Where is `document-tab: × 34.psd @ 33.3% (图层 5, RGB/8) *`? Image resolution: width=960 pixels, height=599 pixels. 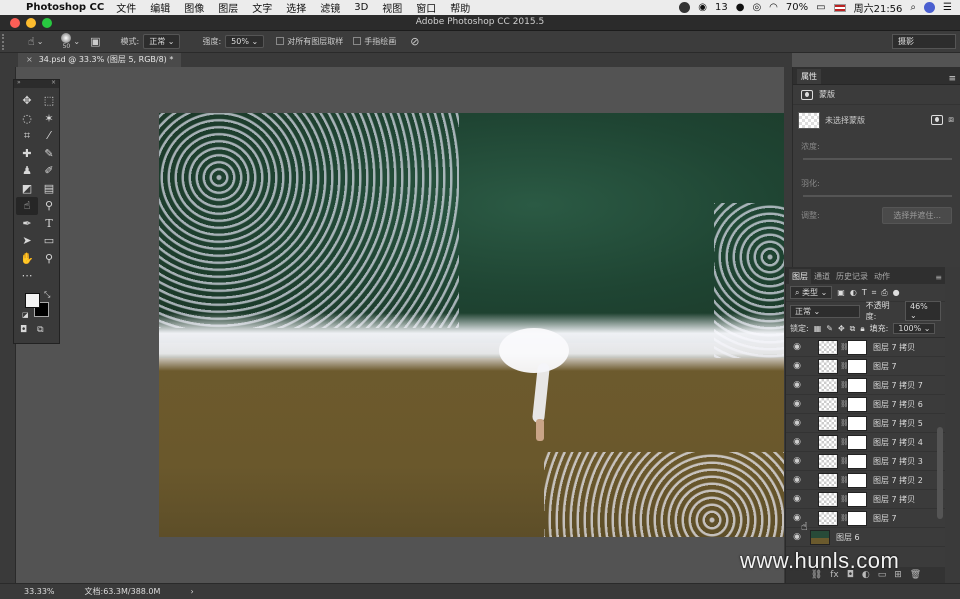
document-tab: × 34.psd @ 33.3% (图层 5, RGB/8) * is located at coordinates (100, 60).